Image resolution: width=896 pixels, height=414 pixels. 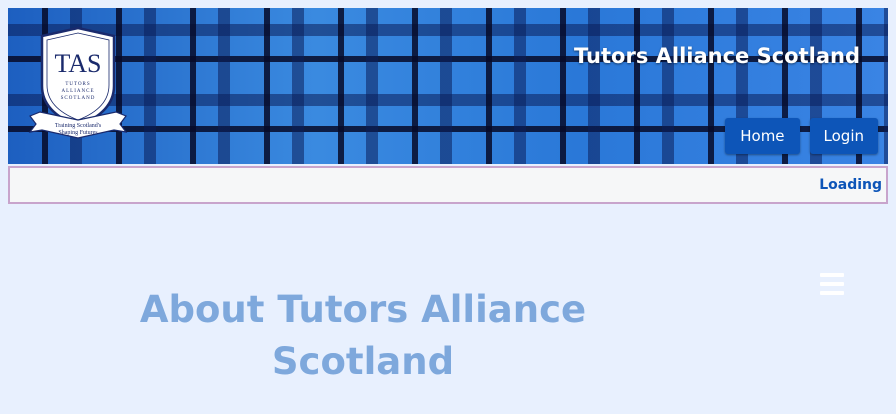 What do you see at coordinates (762, 136) in the screenshot?
I see `home-button: Home` at bounding box center [762, 136].